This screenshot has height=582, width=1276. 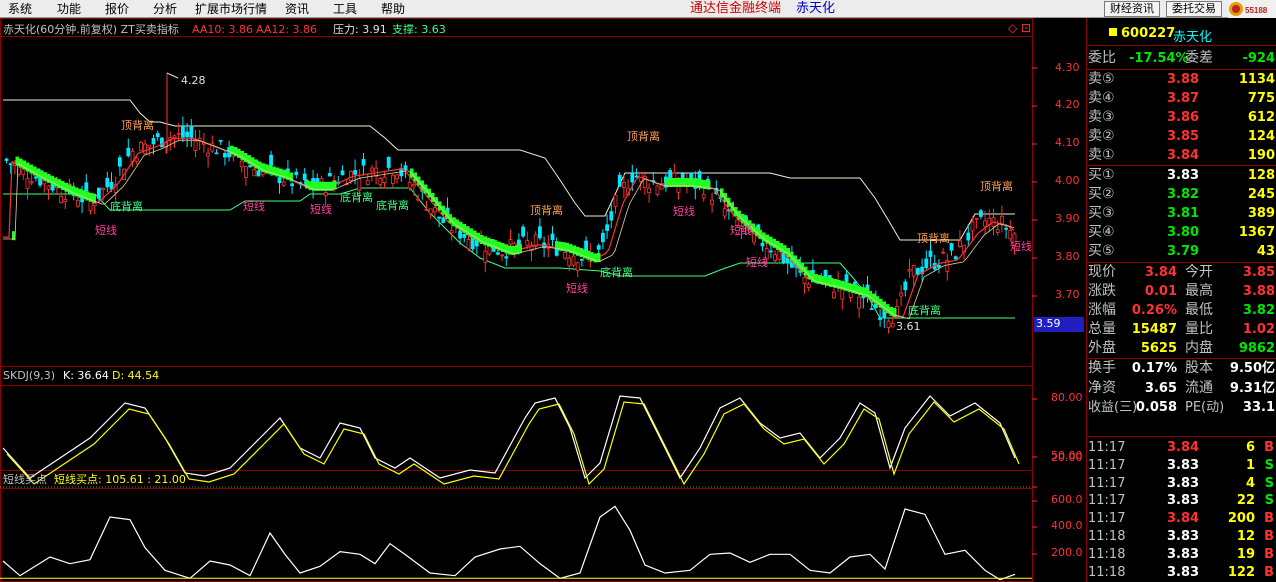 What do you see at coordinates (20, 9) in the screenshot?
I see `menu-system: 系统` at bounding box center [20, 9].